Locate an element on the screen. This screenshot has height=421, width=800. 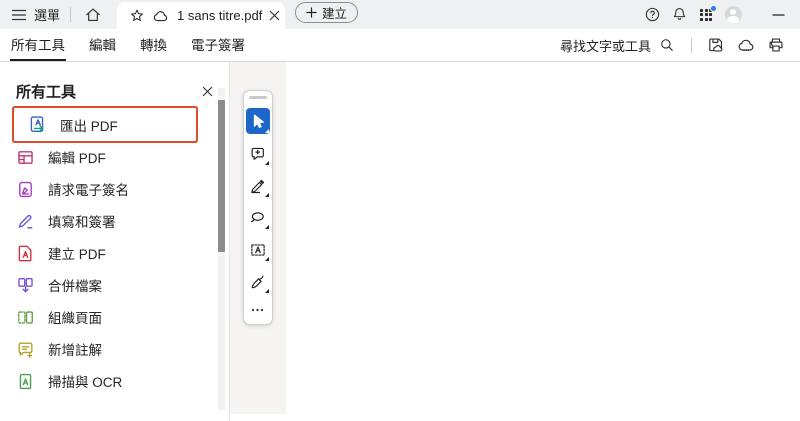
find-tools-button: 尋找文字或工具 is located at coordinates (617, 45).